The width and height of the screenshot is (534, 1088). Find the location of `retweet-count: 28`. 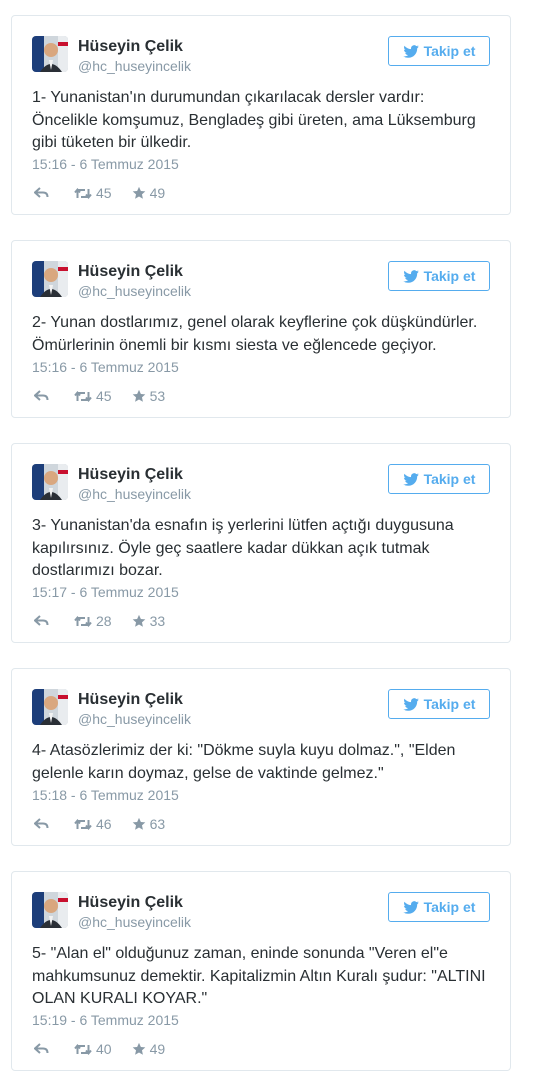

retweet-count: 28 is located at coordinates (104, 621).